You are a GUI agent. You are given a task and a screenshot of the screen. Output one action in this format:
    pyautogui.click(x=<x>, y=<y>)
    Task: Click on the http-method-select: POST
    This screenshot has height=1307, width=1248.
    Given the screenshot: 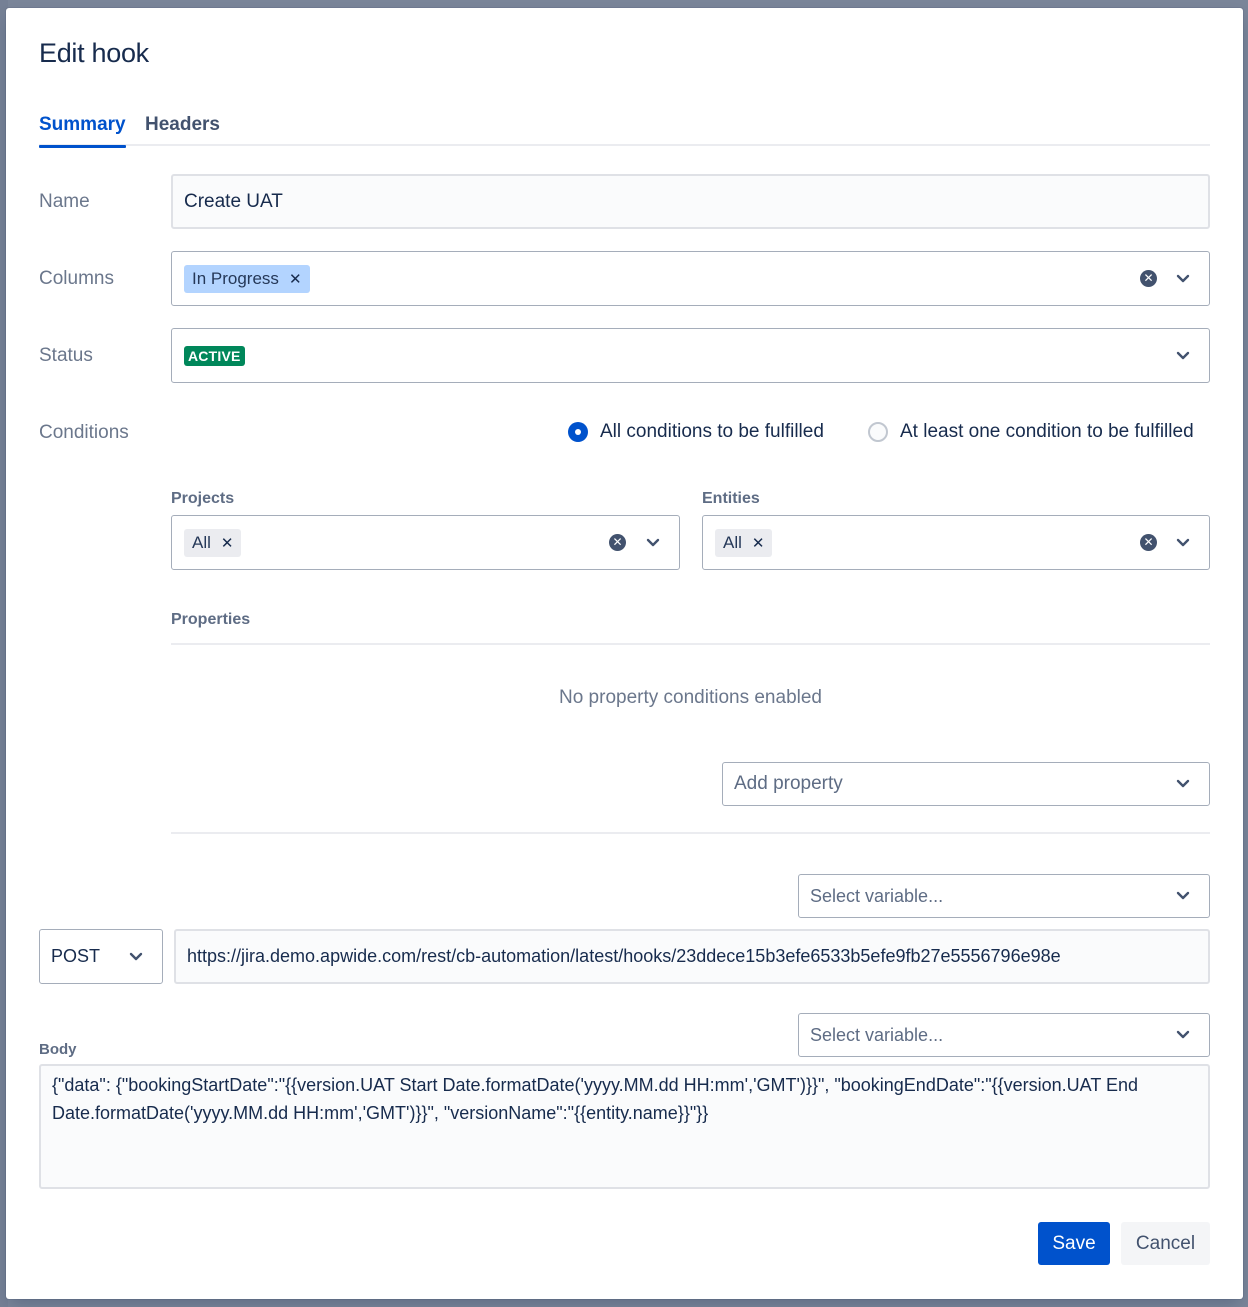 What is the action you would take?
    pyautogui.click(x=101, y=956)
    